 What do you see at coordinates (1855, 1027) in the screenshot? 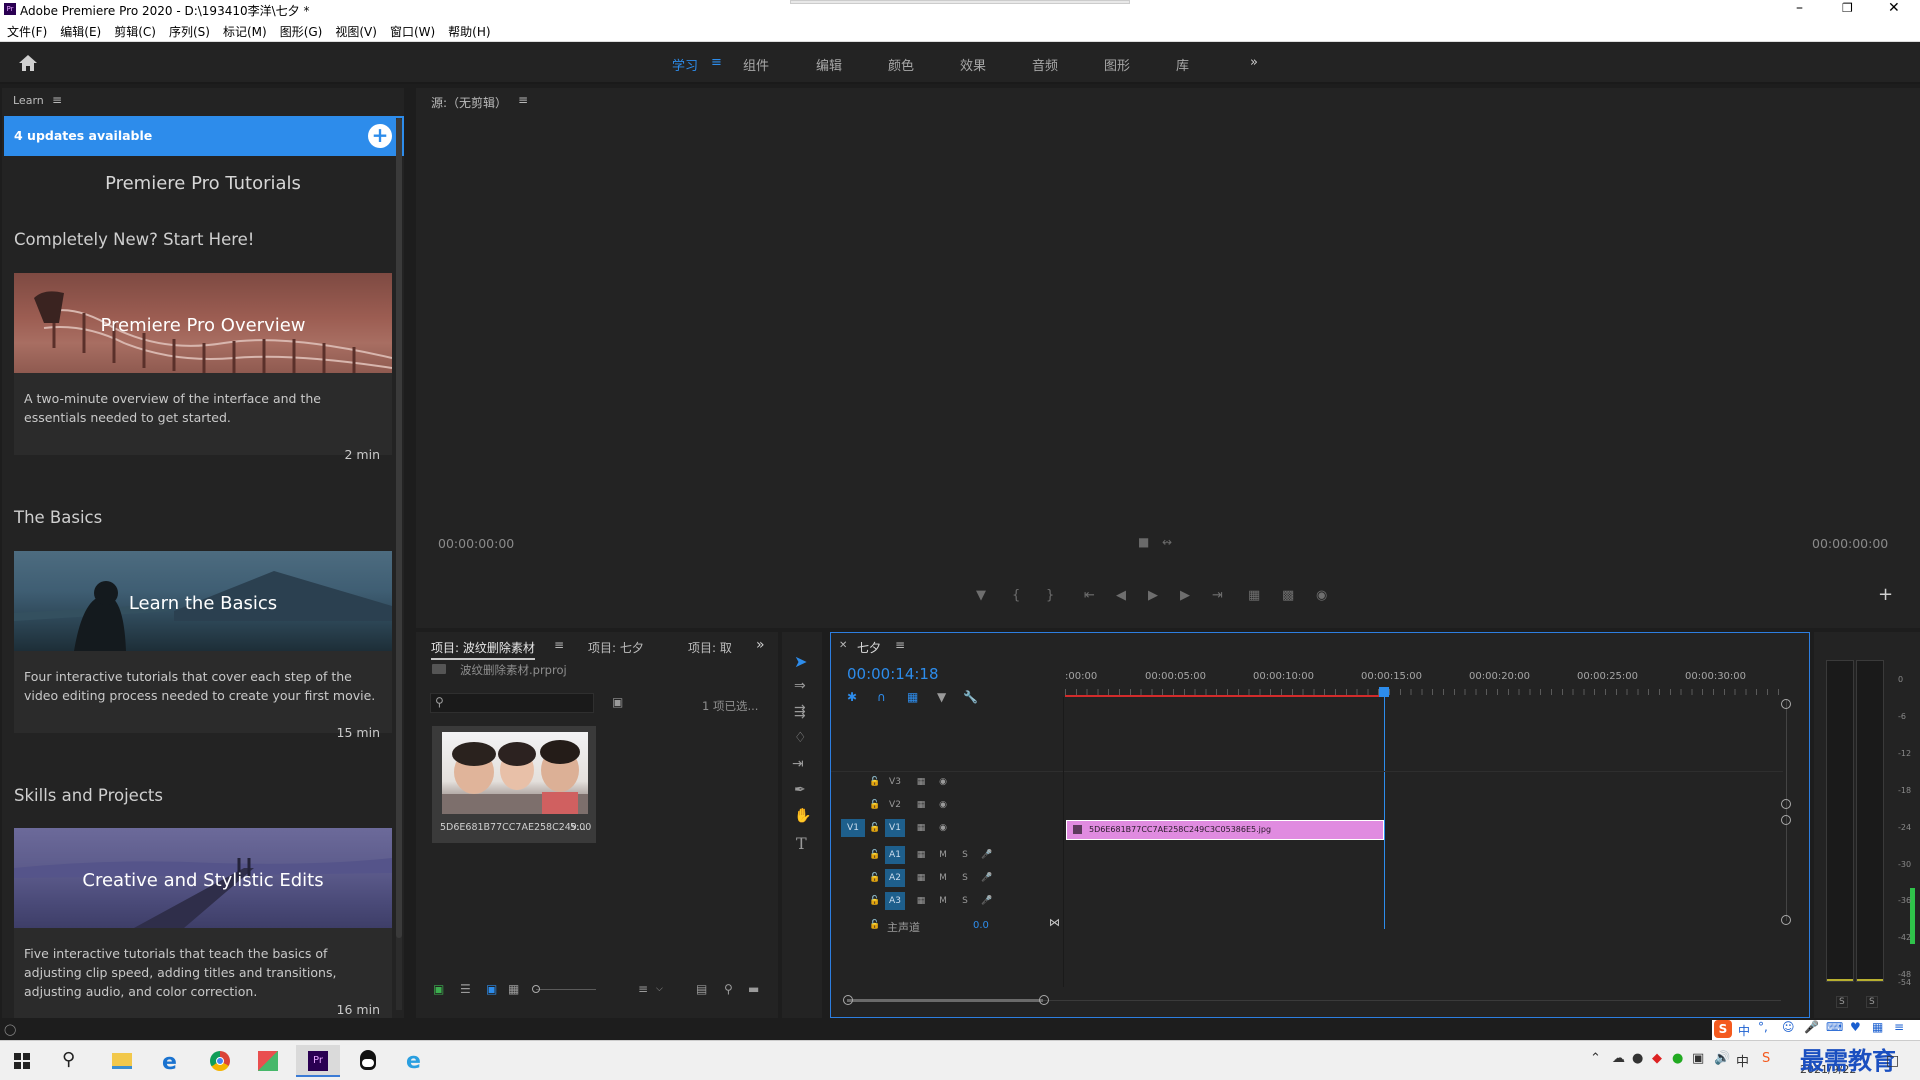
I see `skin-icon: ♥` at bounding box center [1855, 1027].